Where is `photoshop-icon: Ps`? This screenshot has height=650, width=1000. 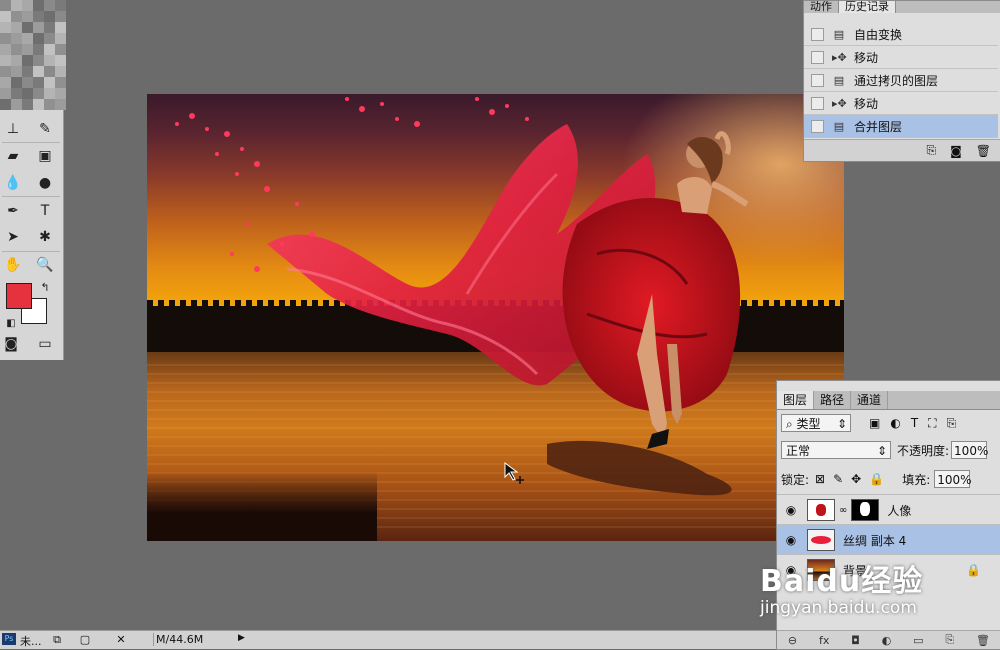
photoshop-icon: Ps is located at coordinates (9, 639).